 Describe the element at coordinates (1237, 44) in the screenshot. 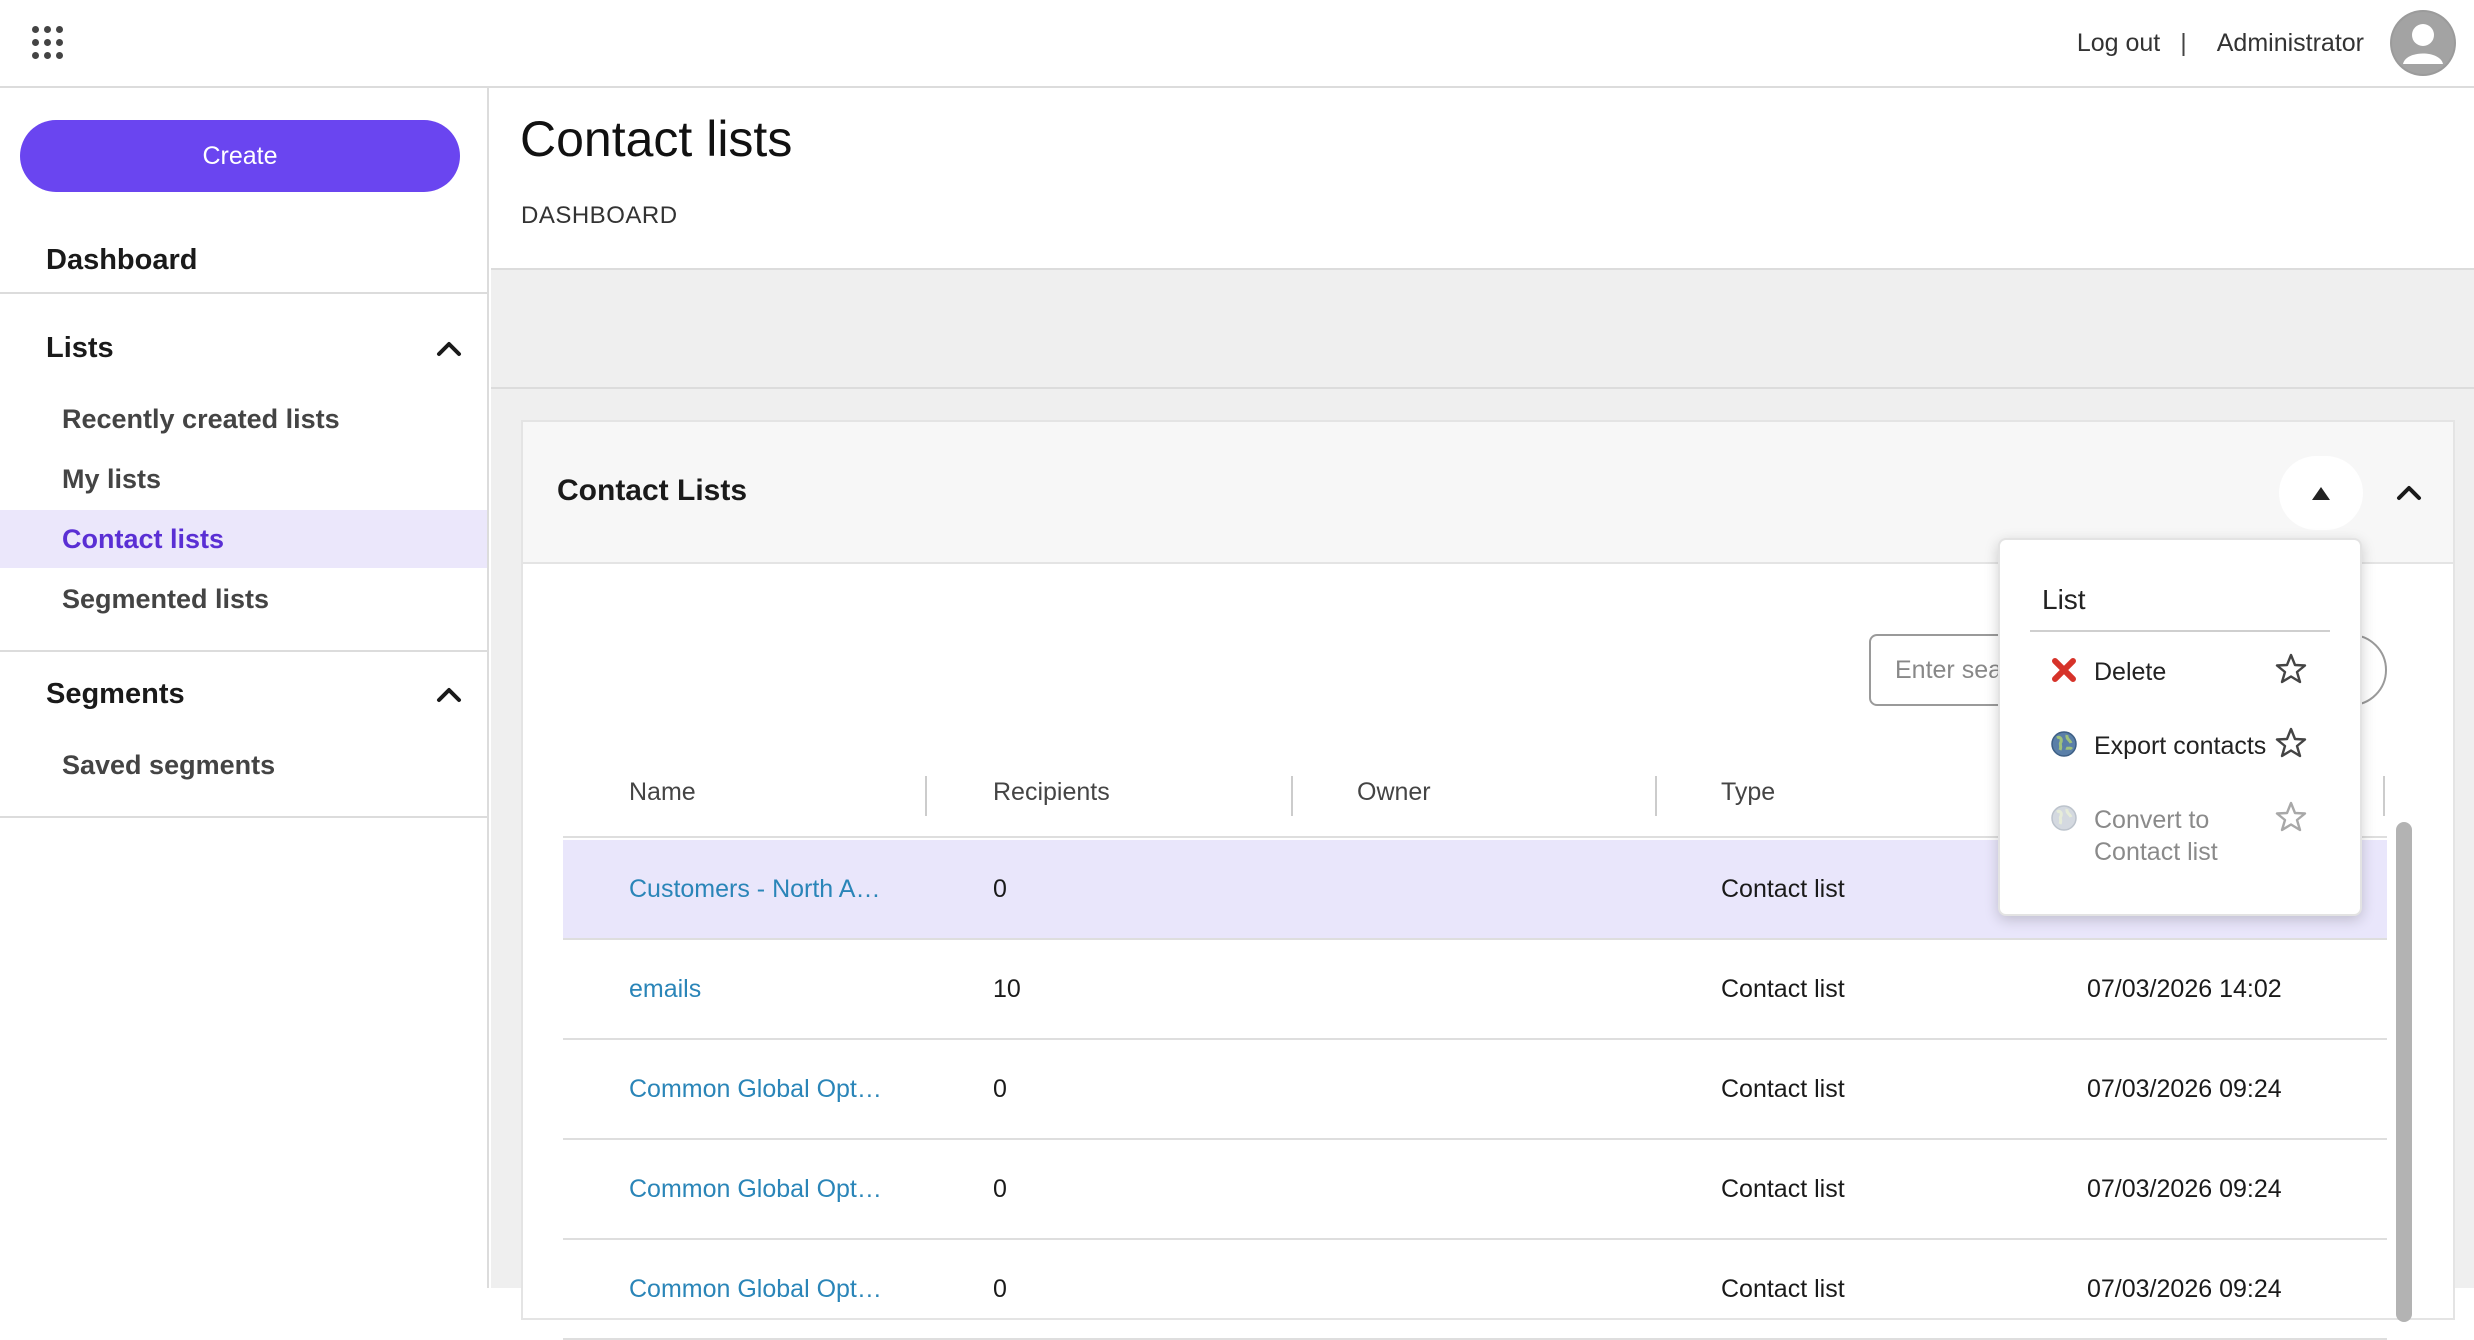

I see `top-bar: Log out | Administrator` at that location.